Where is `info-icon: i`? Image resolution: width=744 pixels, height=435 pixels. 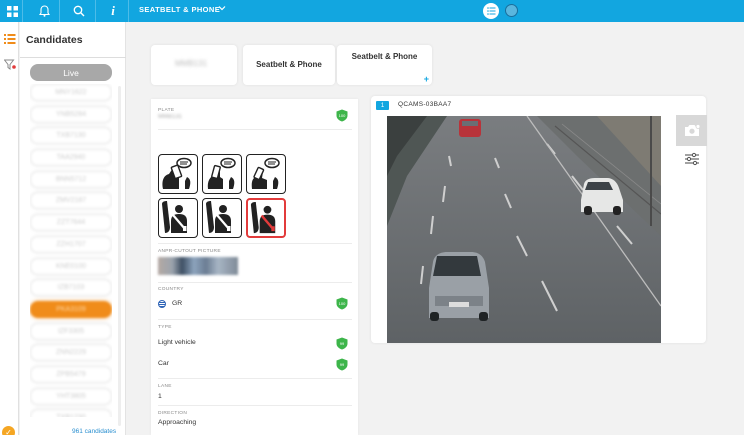
info-icon: i is located at coordinates (113, 11).